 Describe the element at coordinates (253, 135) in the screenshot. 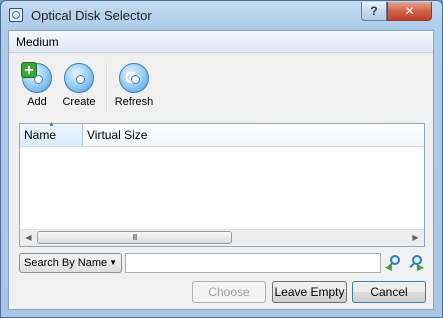

I see `column-header-virtual-size: Virtual Size` at that location.